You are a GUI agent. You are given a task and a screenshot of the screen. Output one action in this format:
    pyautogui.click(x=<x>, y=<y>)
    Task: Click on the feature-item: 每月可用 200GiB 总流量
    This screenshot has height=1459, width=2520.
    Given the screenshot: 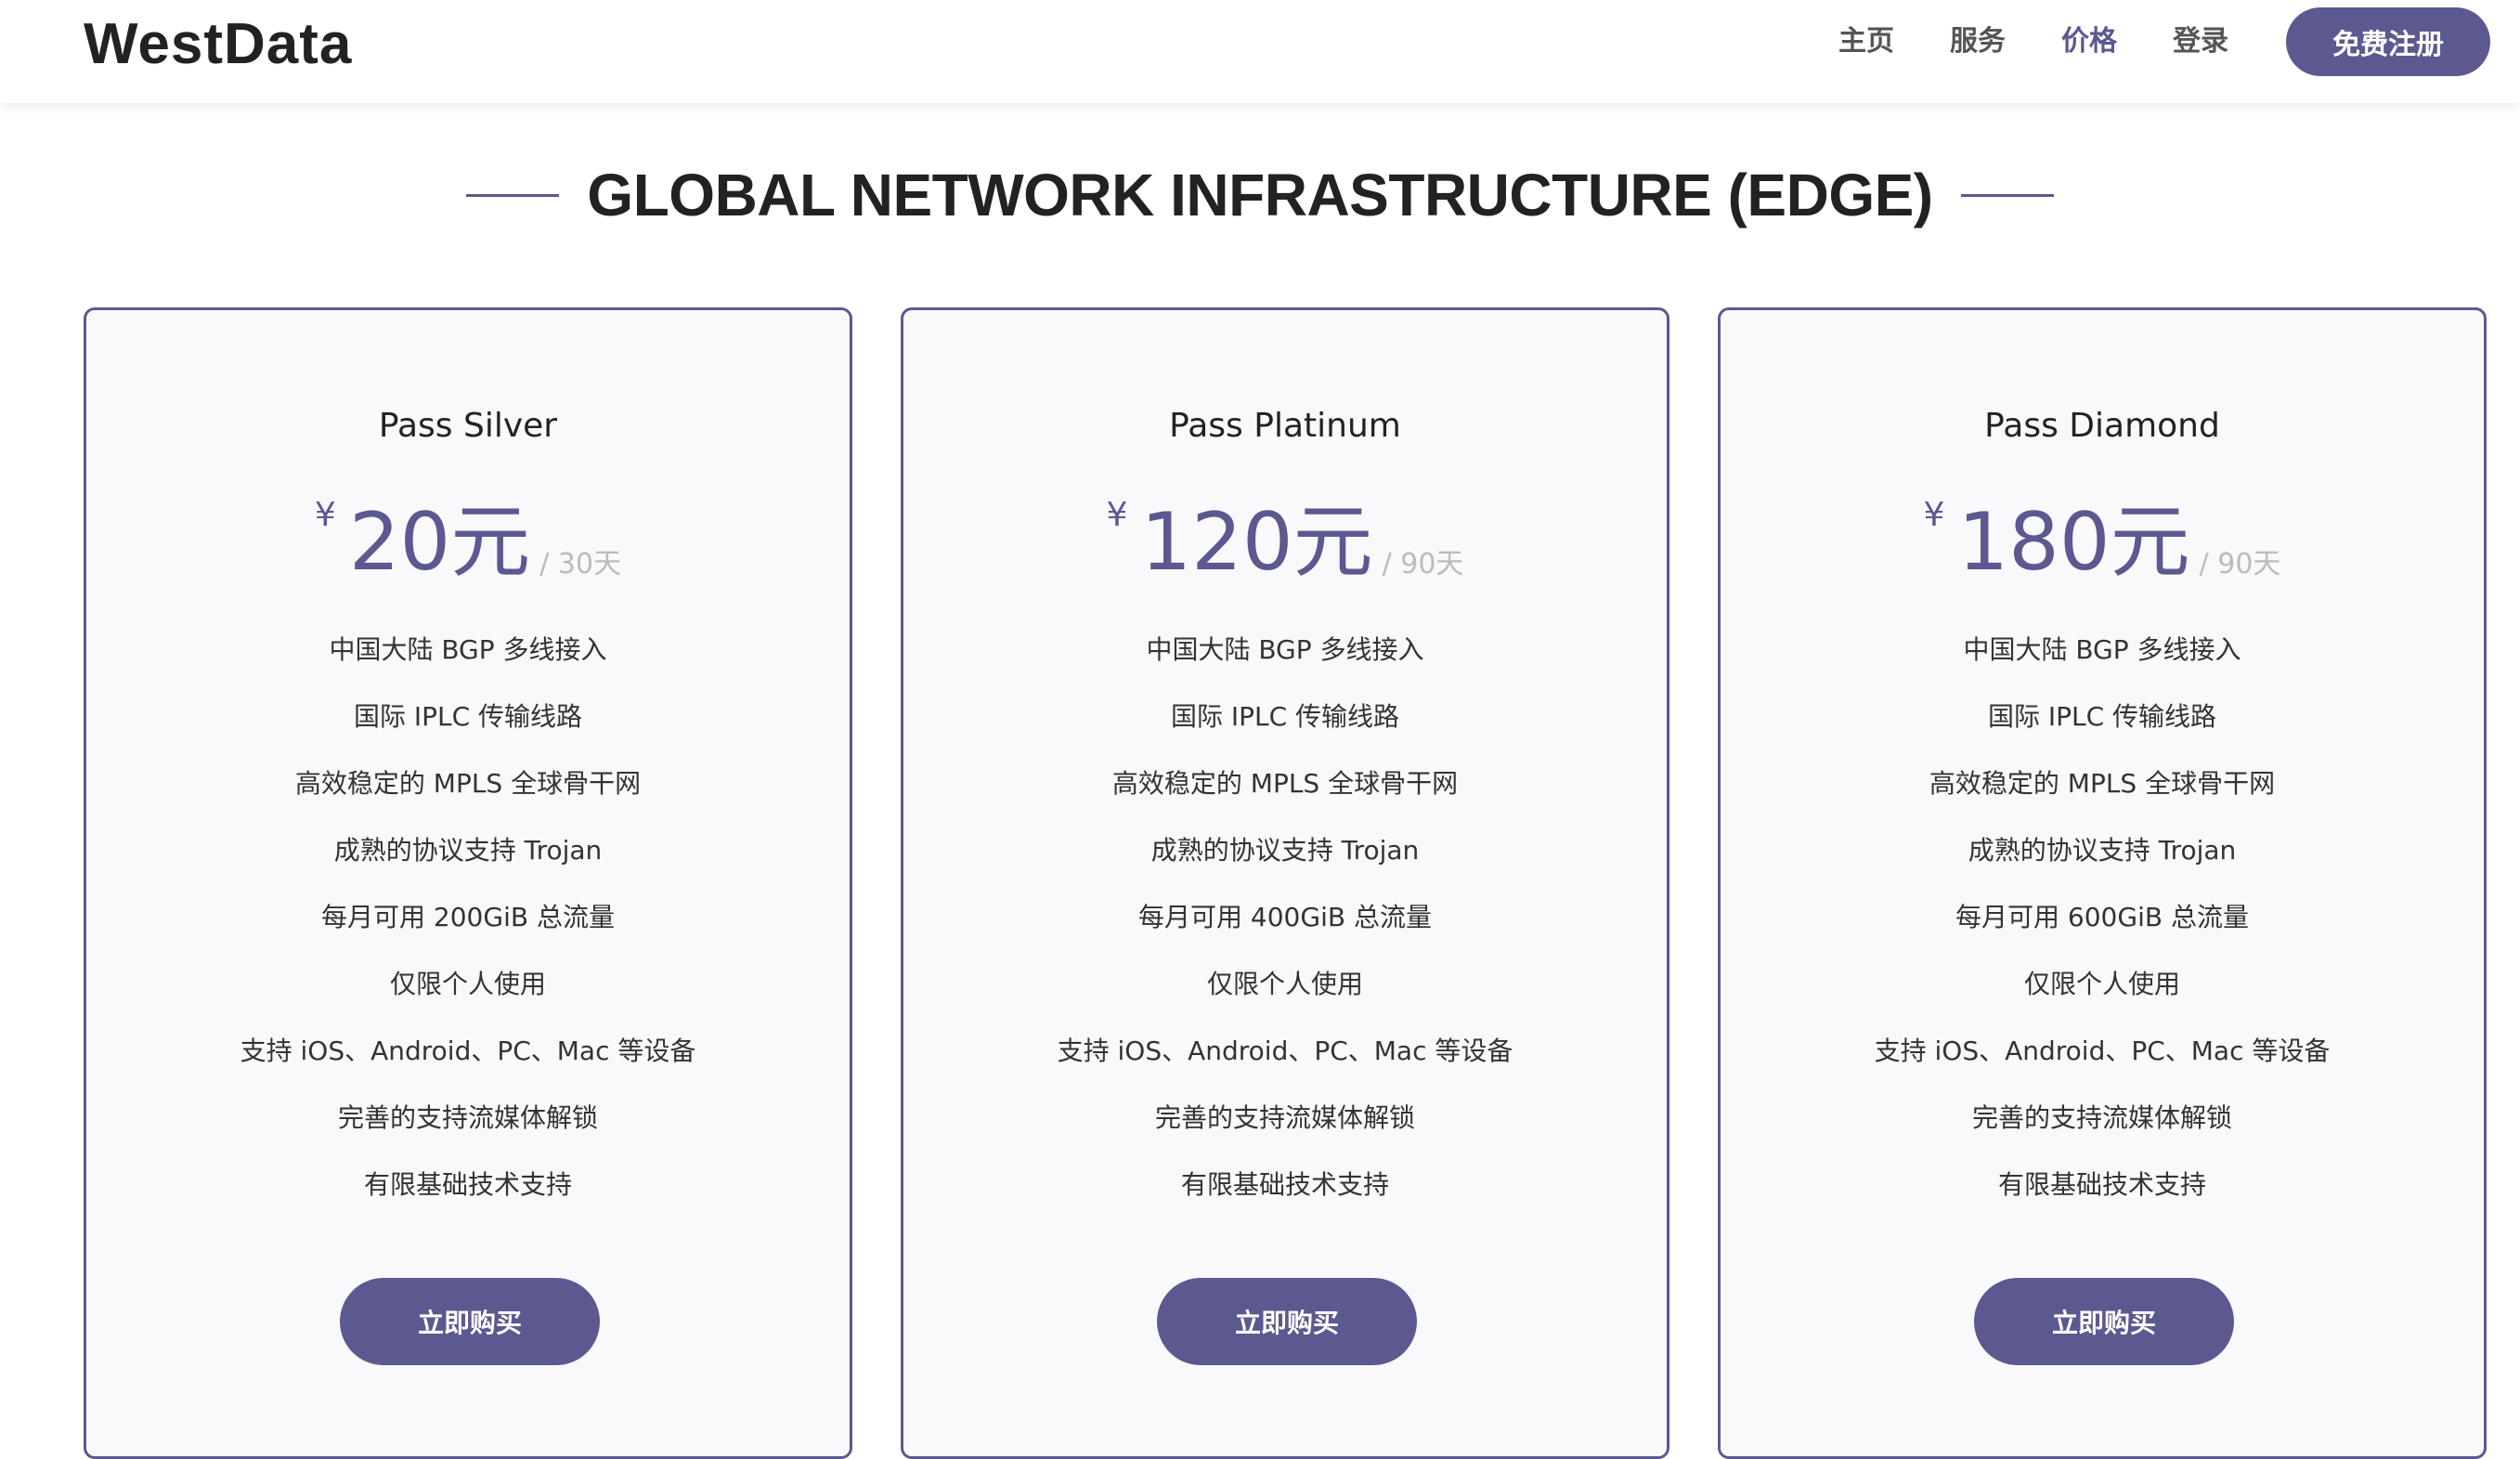 What is the action you would take?
    pyautogui.click(x=468, y=917)
    